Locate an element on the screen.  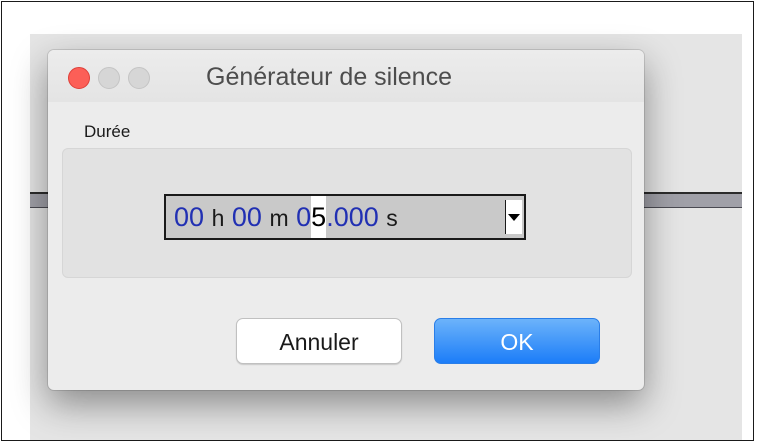
title-bar: Générateur de silence is located at coordinates (346, 76).